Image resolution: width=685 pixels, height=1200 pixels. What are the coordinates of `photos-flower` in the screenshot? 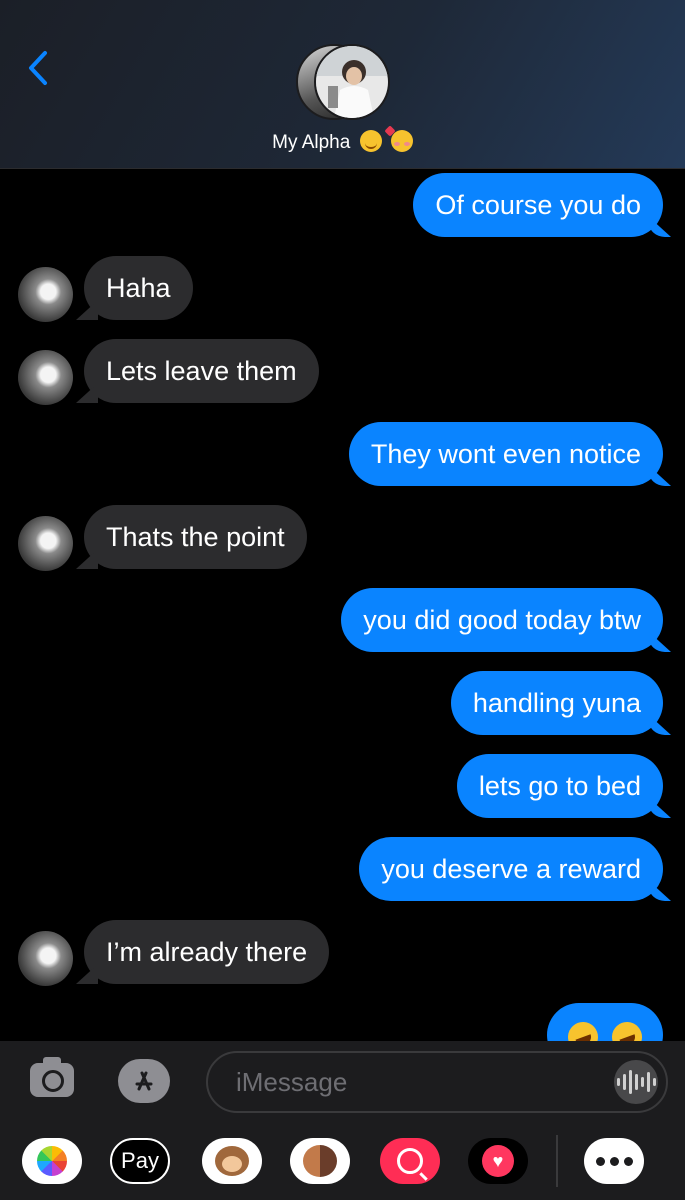 It's located at (52, 1161).